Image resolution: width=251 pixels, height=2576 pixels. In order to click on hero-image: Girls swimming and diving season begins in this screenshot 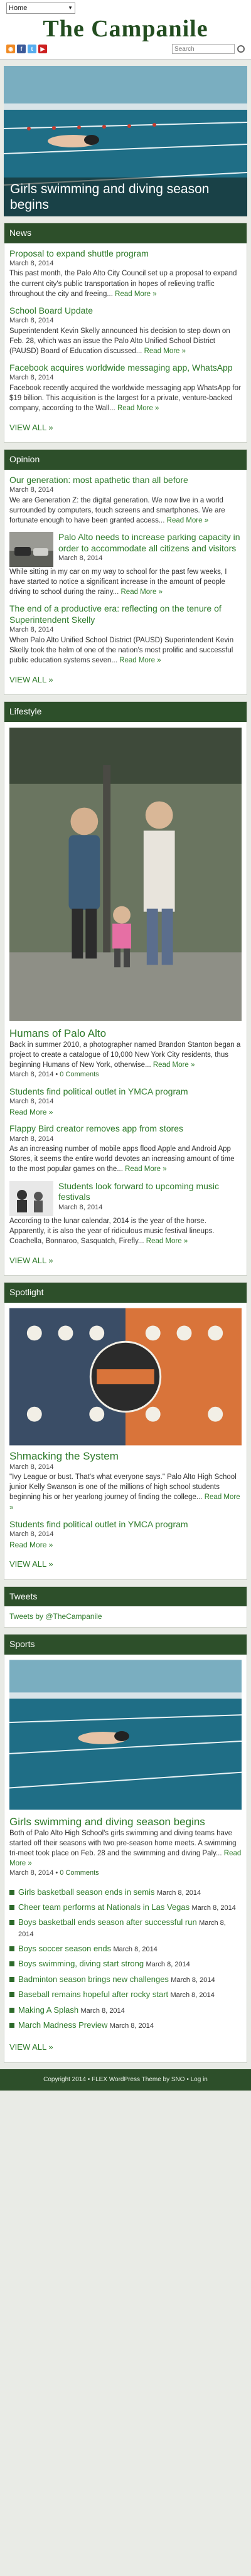, I will do `click(125, 141)`.